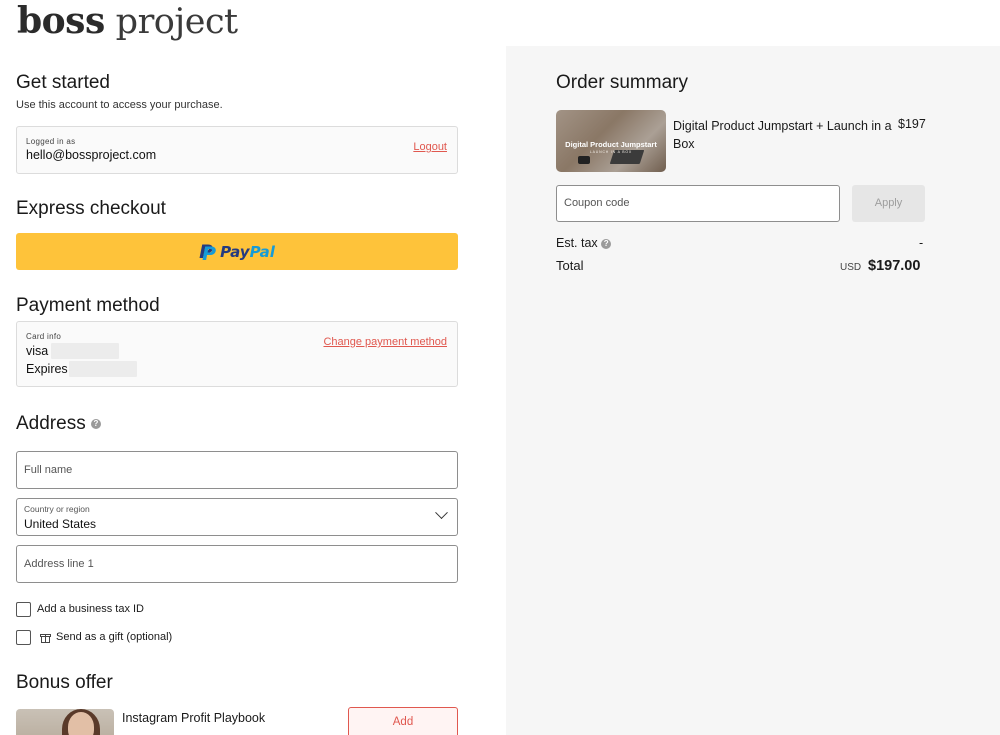 This screenshot has width=1000, height=735. What do you see at coordinates (262, 251) in the screenshot?
I see `paypal-word-pal: Pal` at bounding box center [262, 251].